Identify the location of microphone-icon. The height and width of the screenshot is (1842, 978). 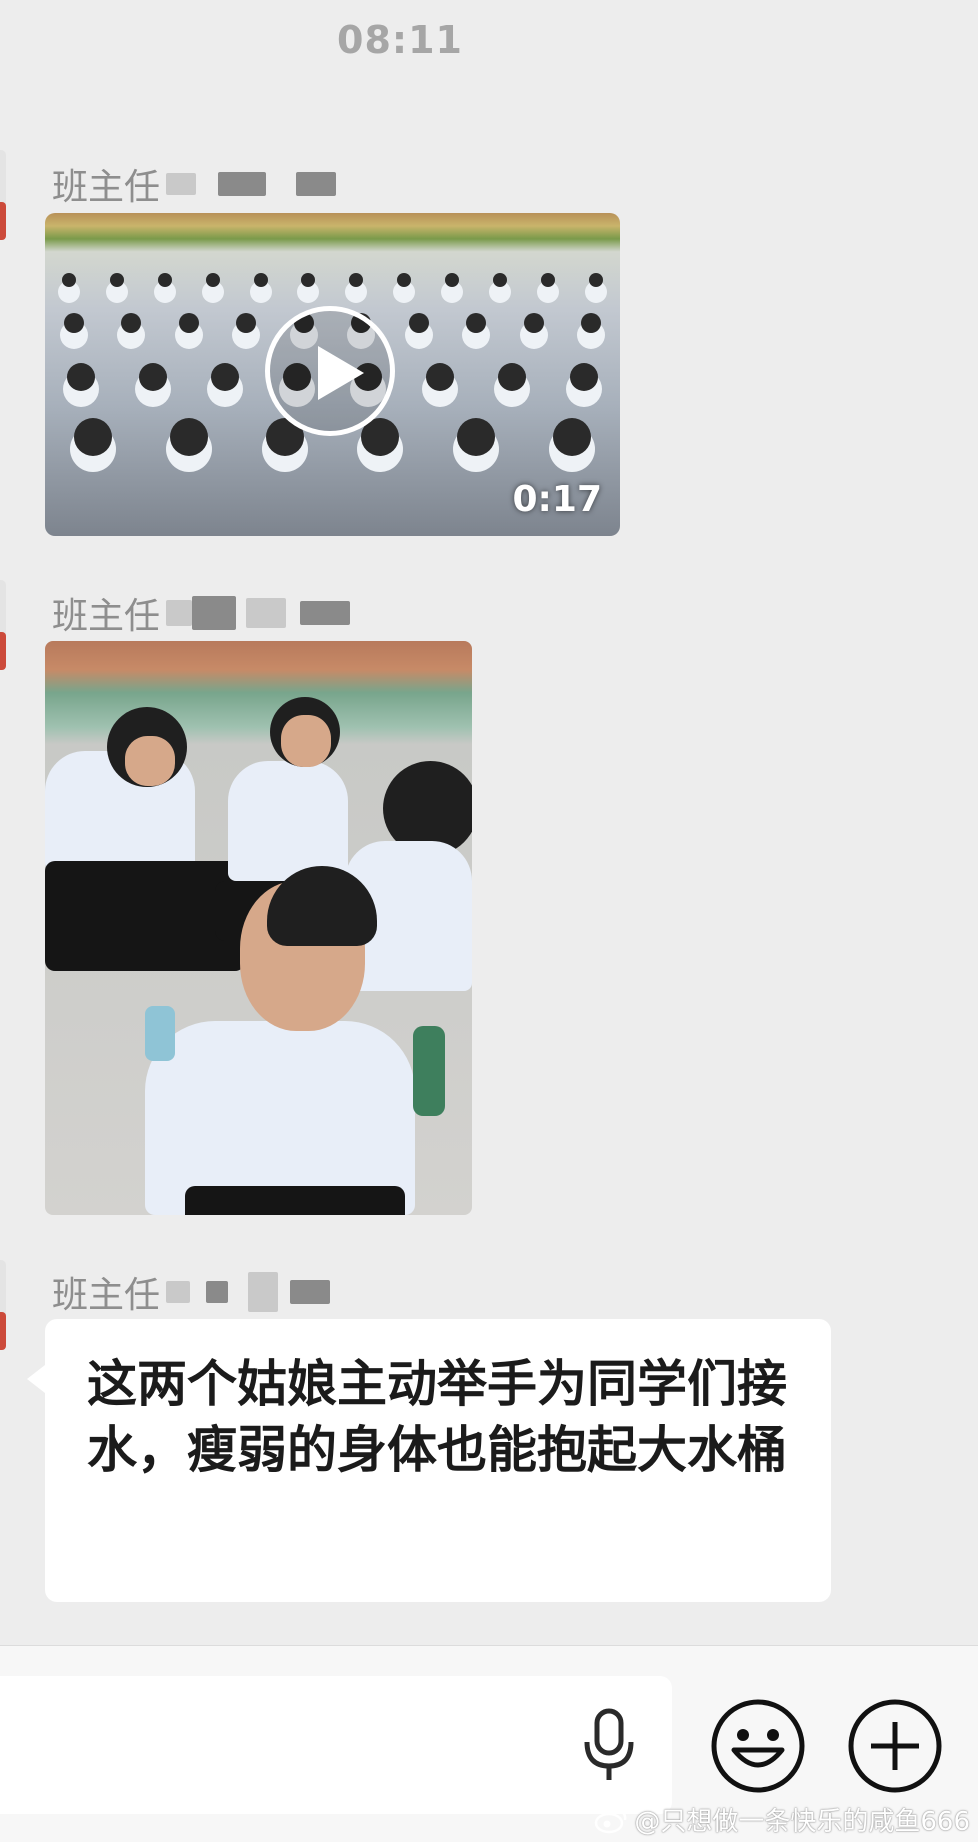
(609, 1746).